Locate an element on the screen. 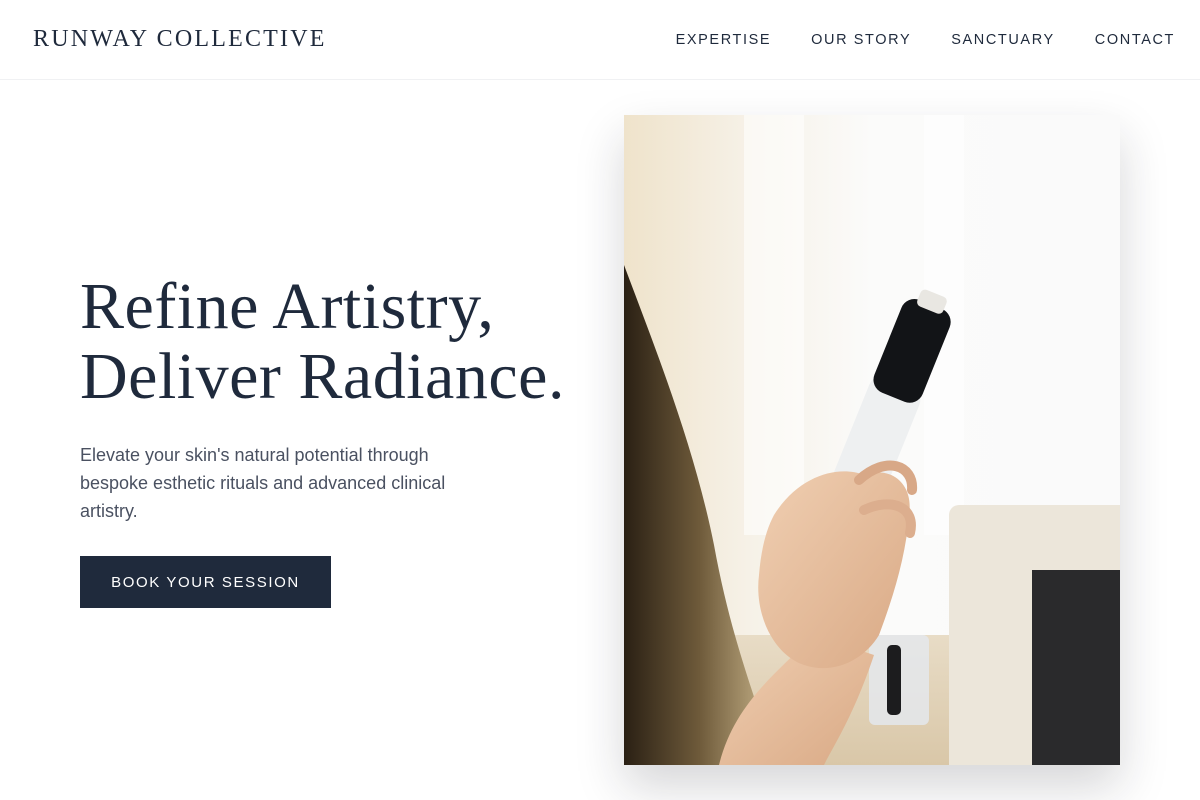  hero-title: Refine Artistry, Deliver Radiance. is located at coordinates (340, 342).